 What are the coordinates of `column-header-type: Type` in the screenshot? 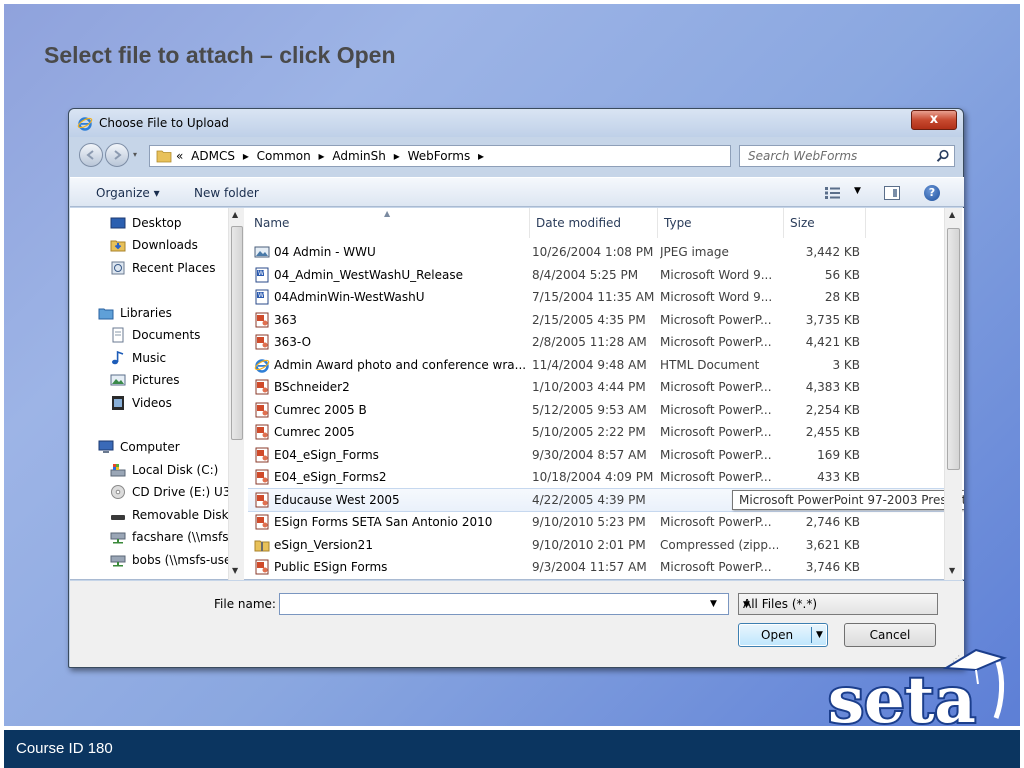 It's located at (721, 223).